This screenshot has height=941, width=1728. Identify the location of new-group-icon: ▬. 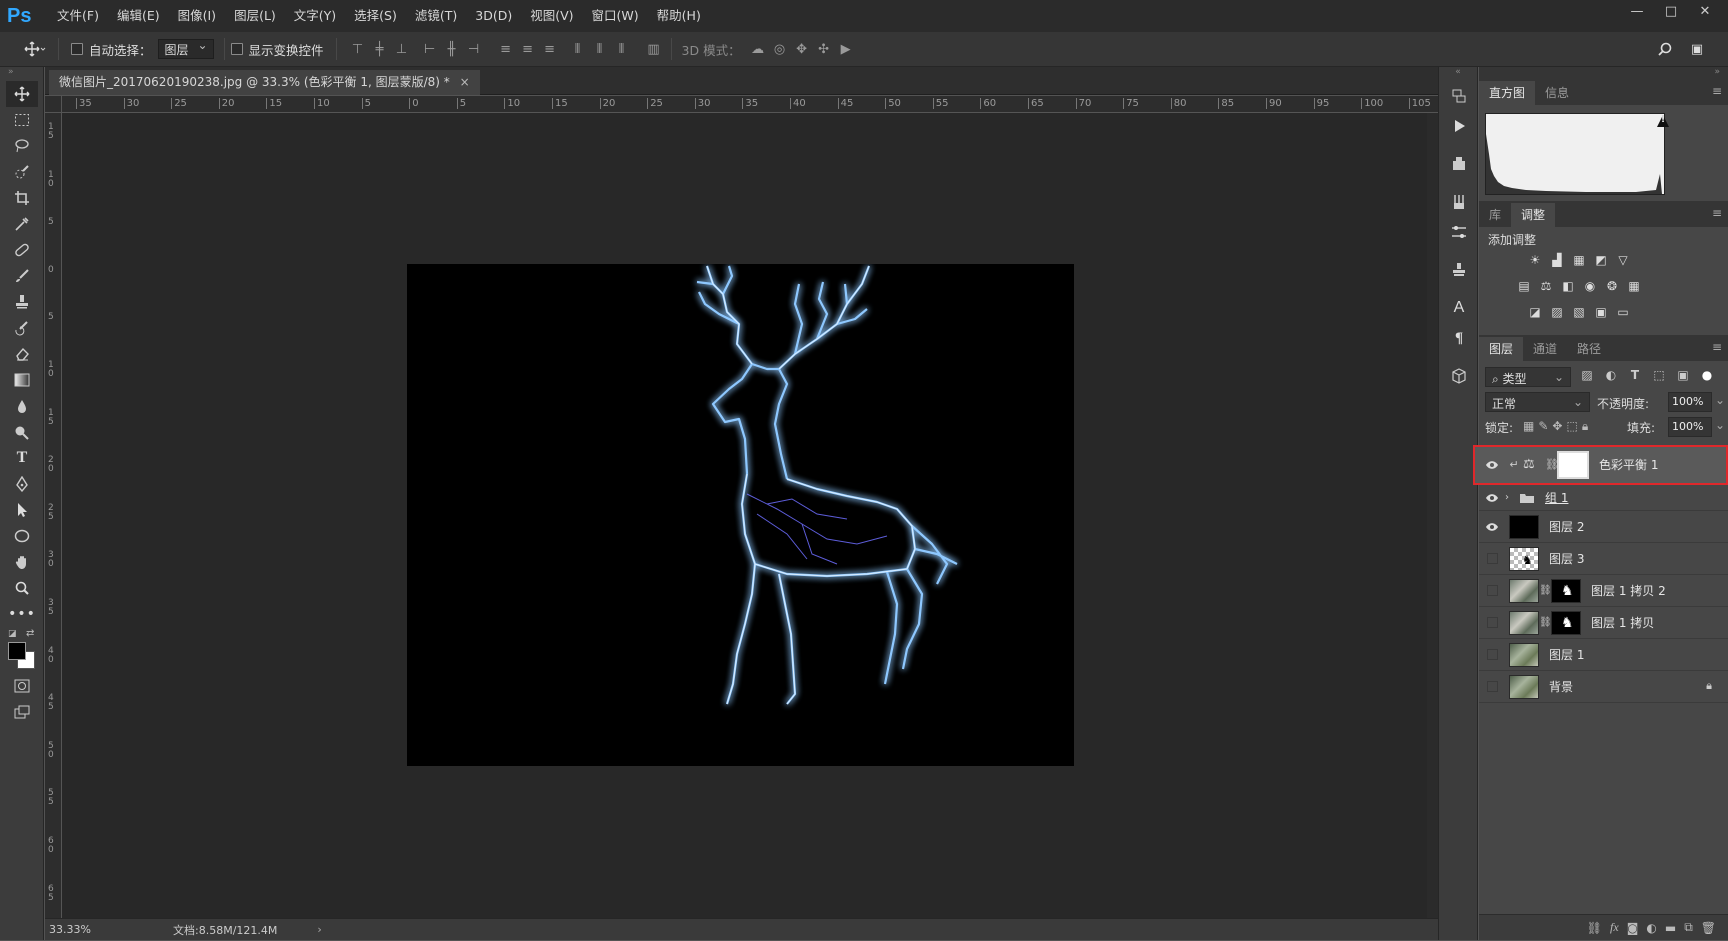
(1670, 928).